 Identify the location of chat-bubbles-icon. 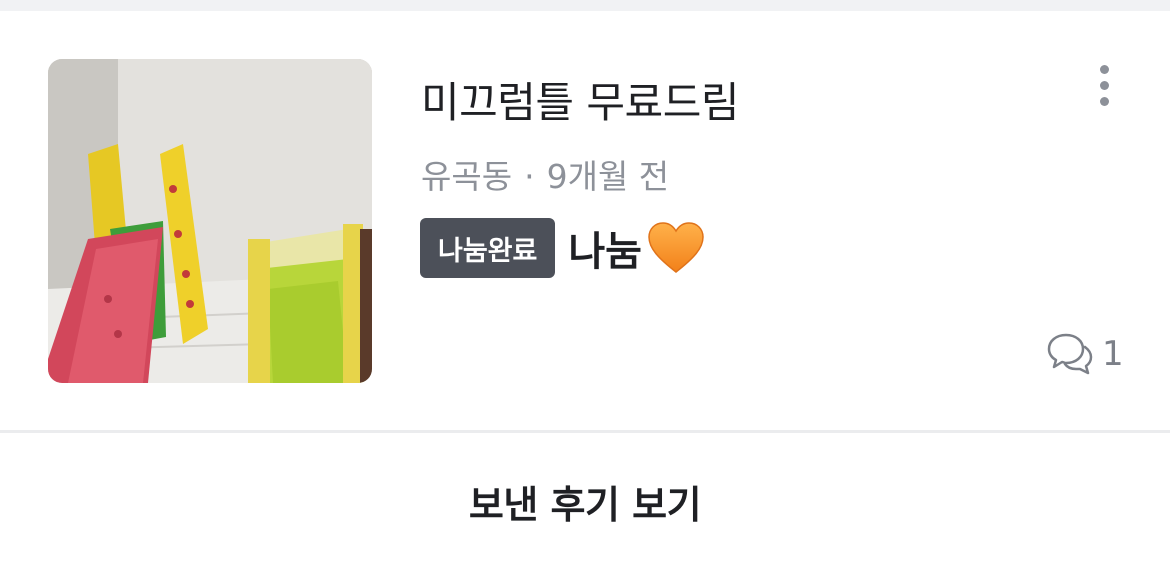
(1070, 354).